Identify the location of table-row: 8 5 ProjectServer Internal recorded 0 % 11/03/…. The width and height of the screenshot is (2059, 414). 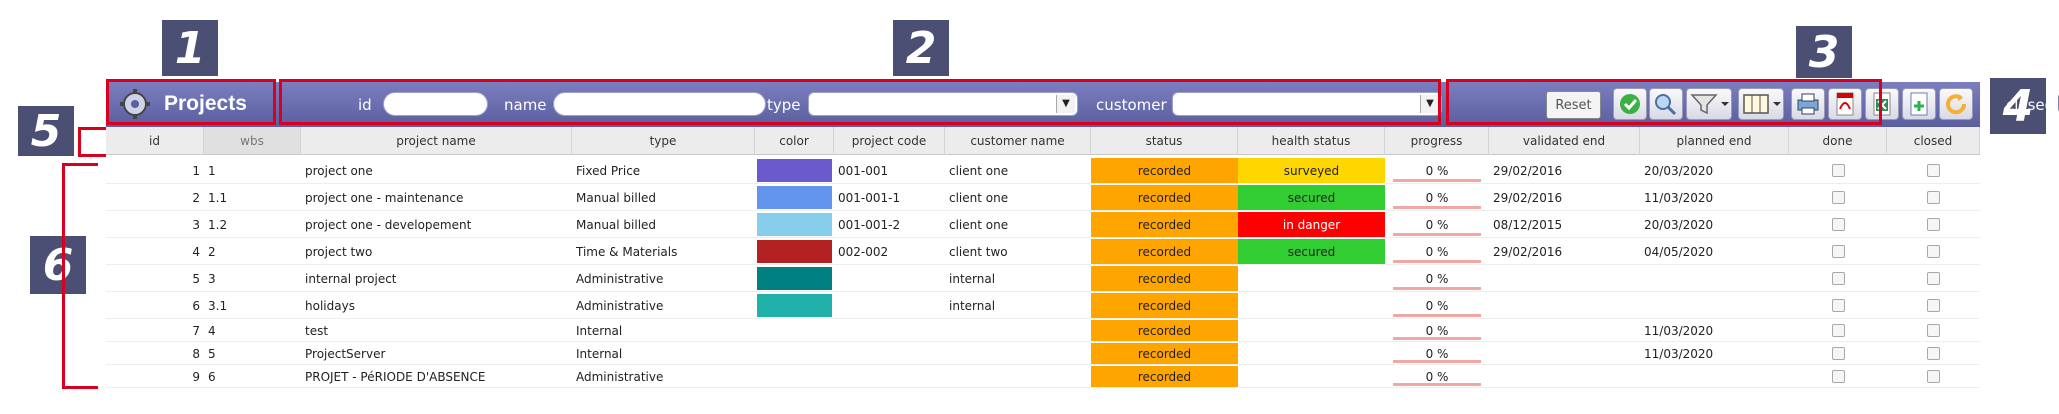
(1043, 354).